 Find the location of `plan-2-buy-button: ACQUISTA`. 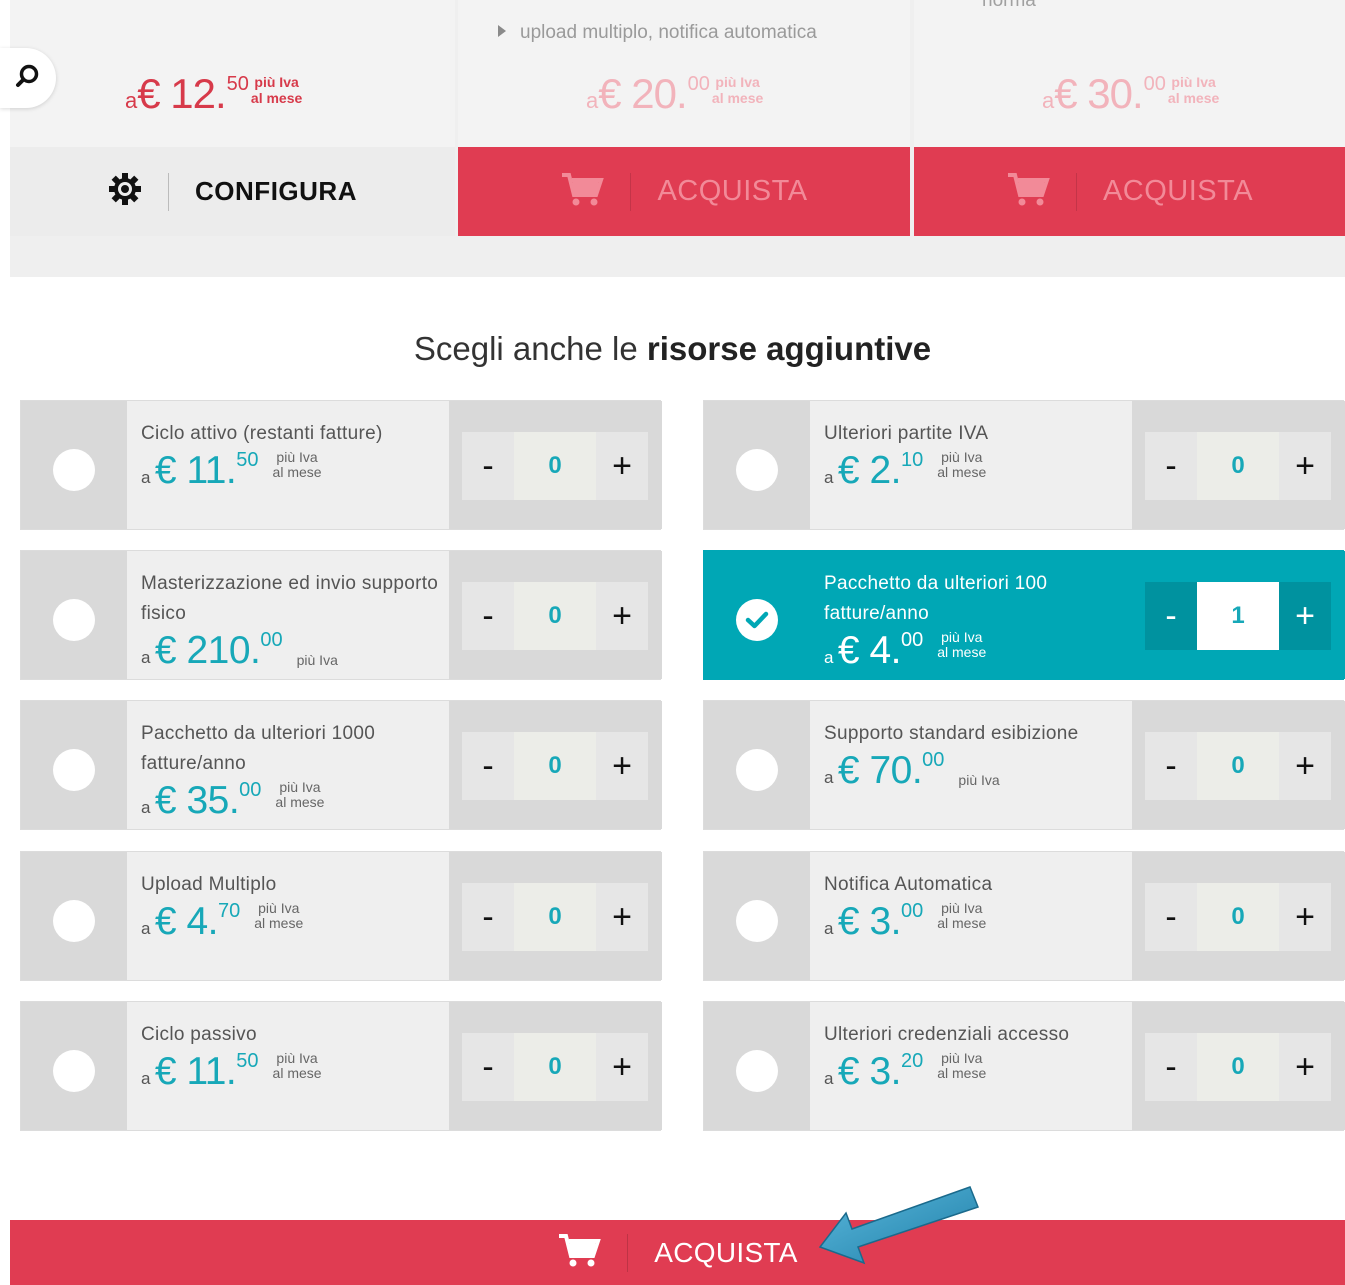

plan-2-buy-button: ACQUISTA is located at coordinates (684, 191).